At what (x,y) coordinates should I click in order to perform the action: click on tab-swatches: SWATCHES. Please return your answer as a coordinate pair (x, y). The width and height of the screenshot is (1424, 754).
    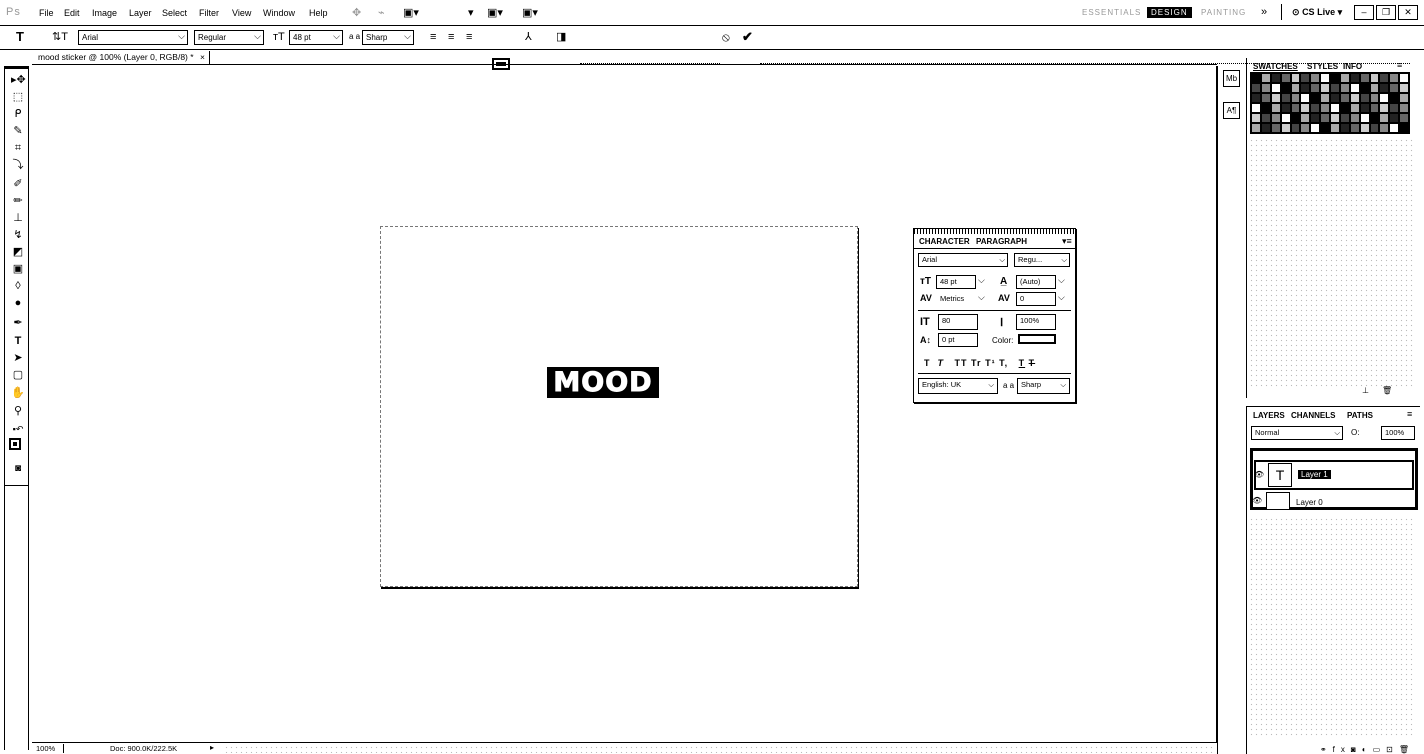
    Looking at the image, I should click on (1275, 66).